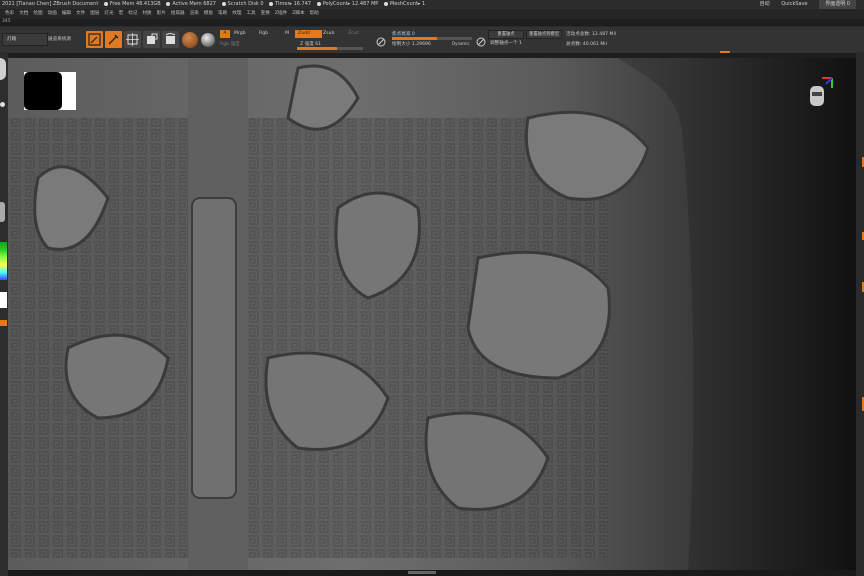  Describe the element at coordinates (194, 13) in the screenshot. I see `menu-item: 渲染` at that location.